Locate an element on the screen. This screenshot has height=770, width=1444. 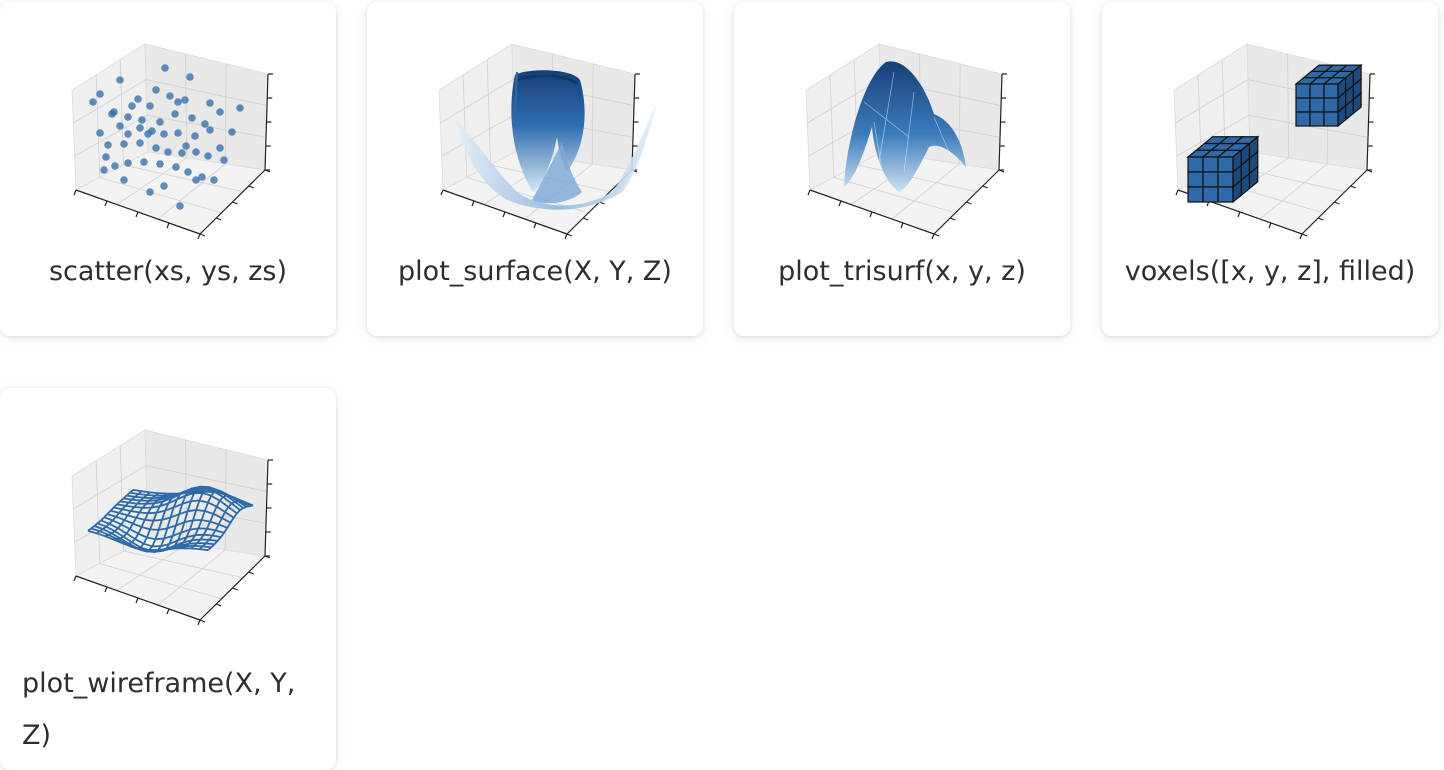
gallery-card-voxels: voxels([x, y, z], filled) is located at coordinates (1270, 169).